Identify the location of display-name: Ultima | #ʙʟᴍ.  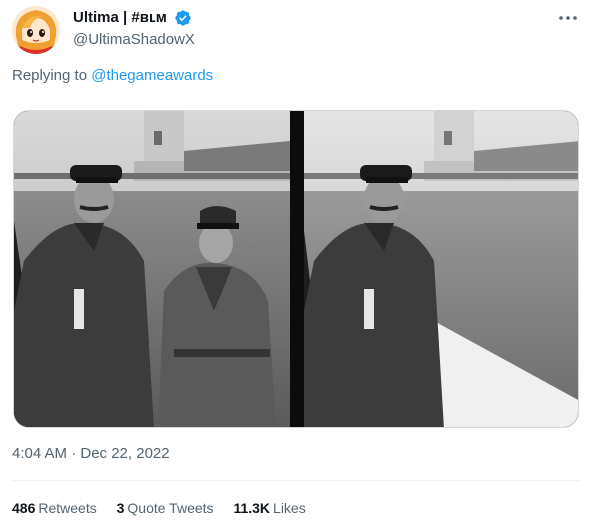
(120, 18).